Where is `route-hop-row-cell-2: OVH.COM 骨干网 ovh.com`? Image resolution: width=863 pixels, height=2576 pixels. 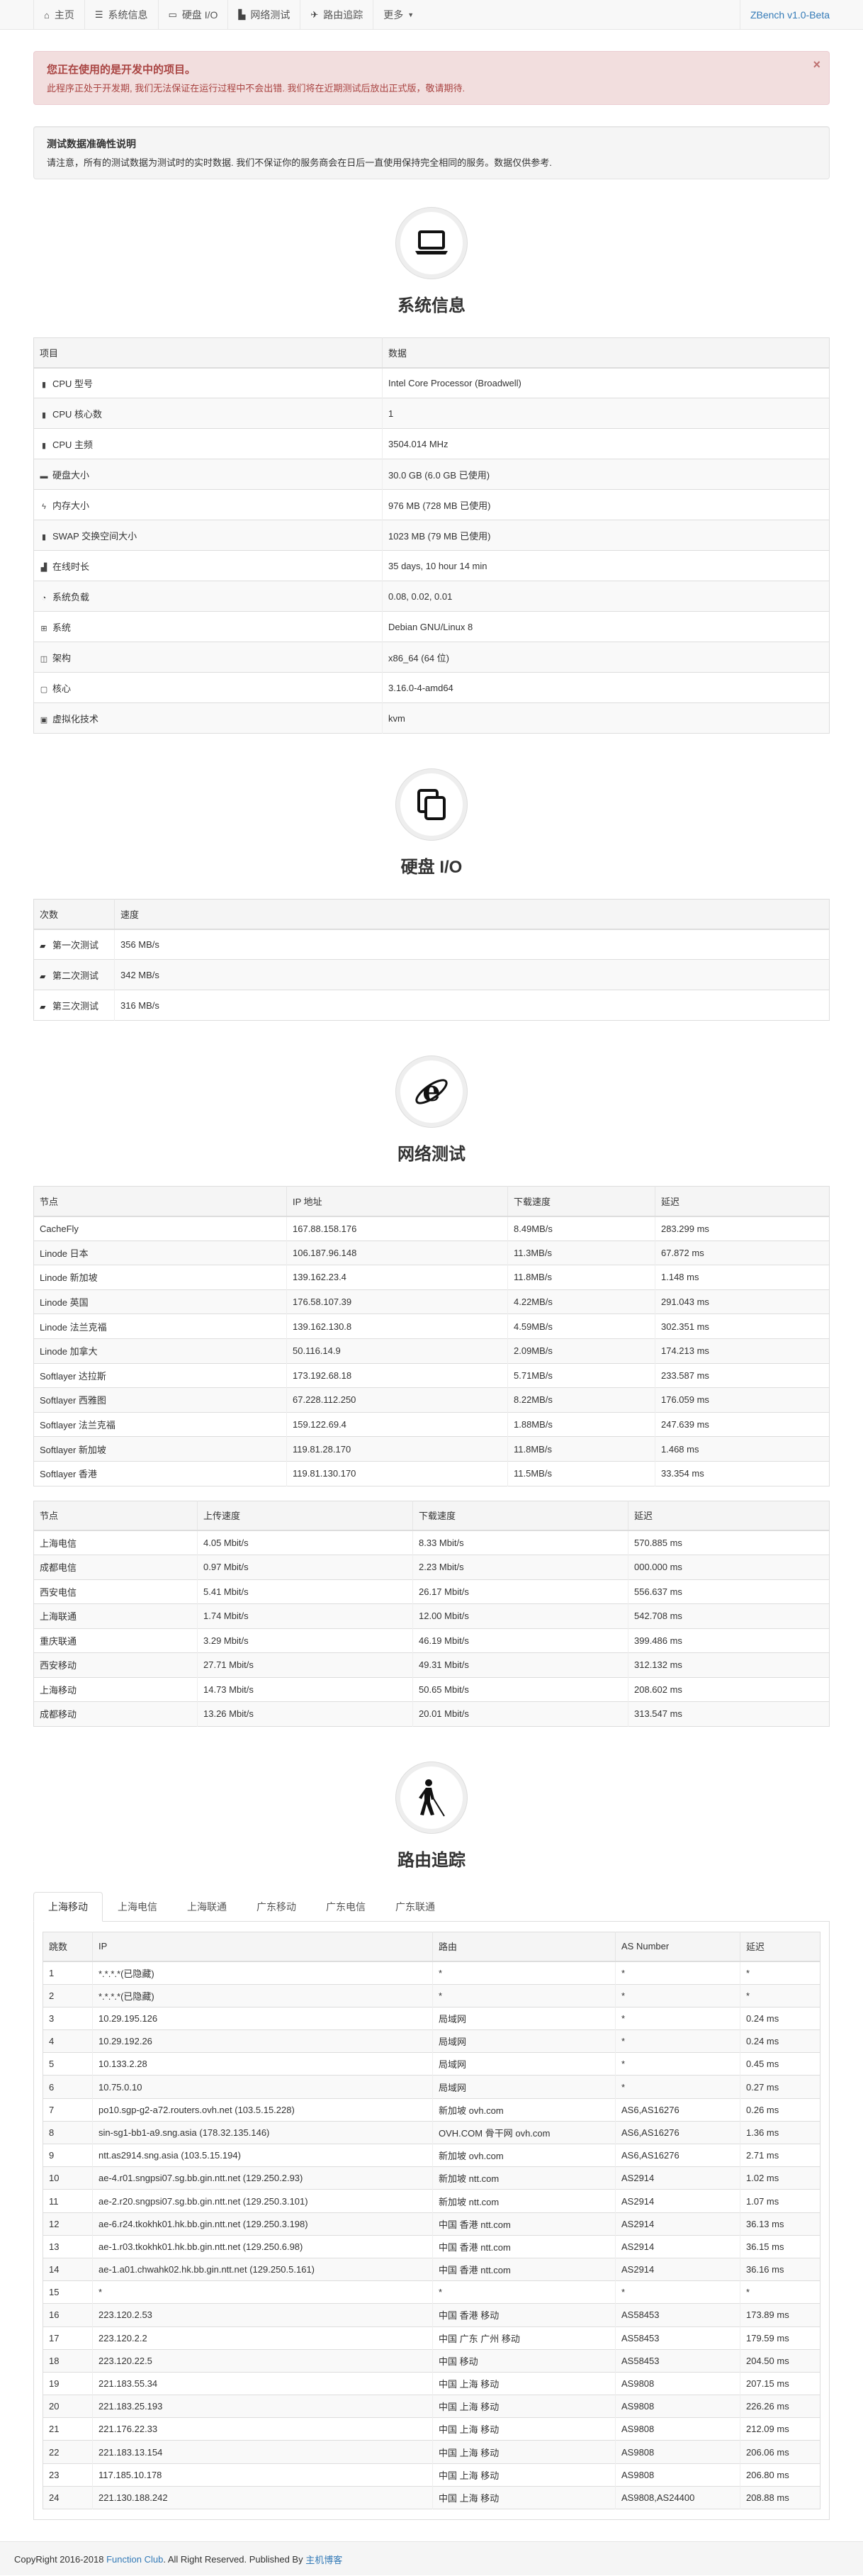
route-hop-row-cell-2: OVH.COM 骨干网 ovh.com is located at coordinates (524, 2132).